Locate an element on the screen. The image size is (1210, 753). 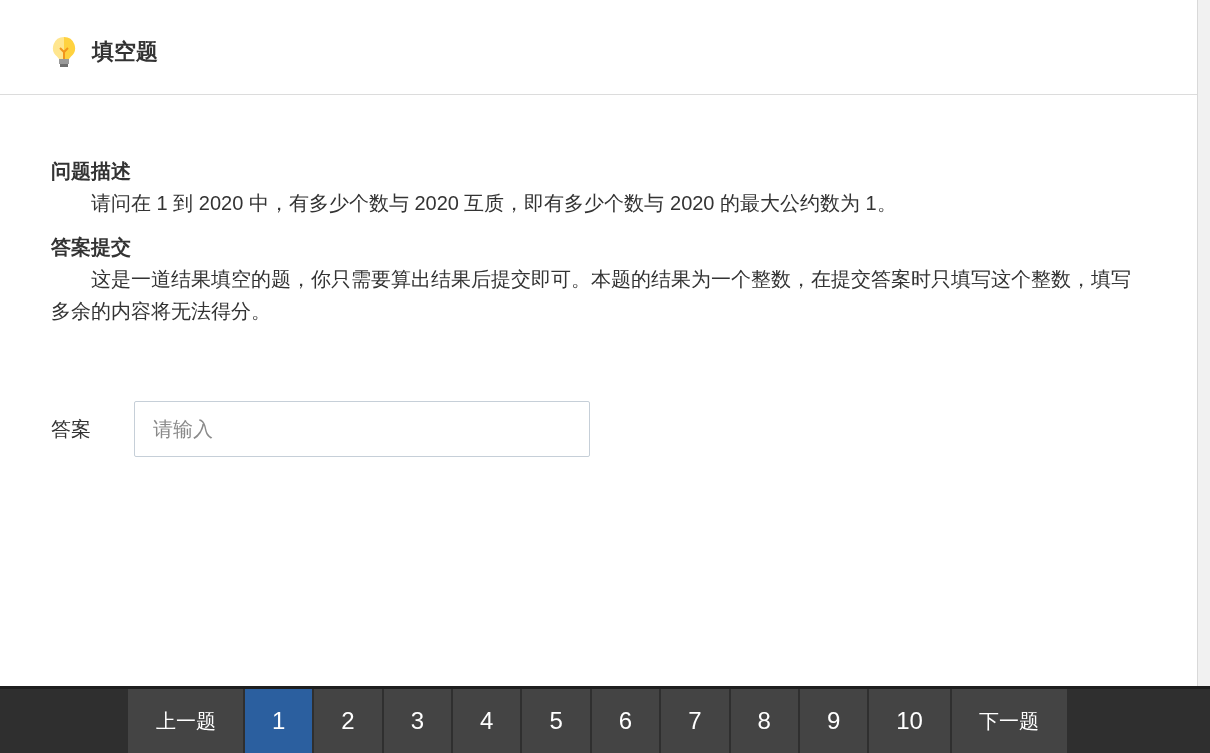
page-button: 10 is located at coordinates (909, 721).